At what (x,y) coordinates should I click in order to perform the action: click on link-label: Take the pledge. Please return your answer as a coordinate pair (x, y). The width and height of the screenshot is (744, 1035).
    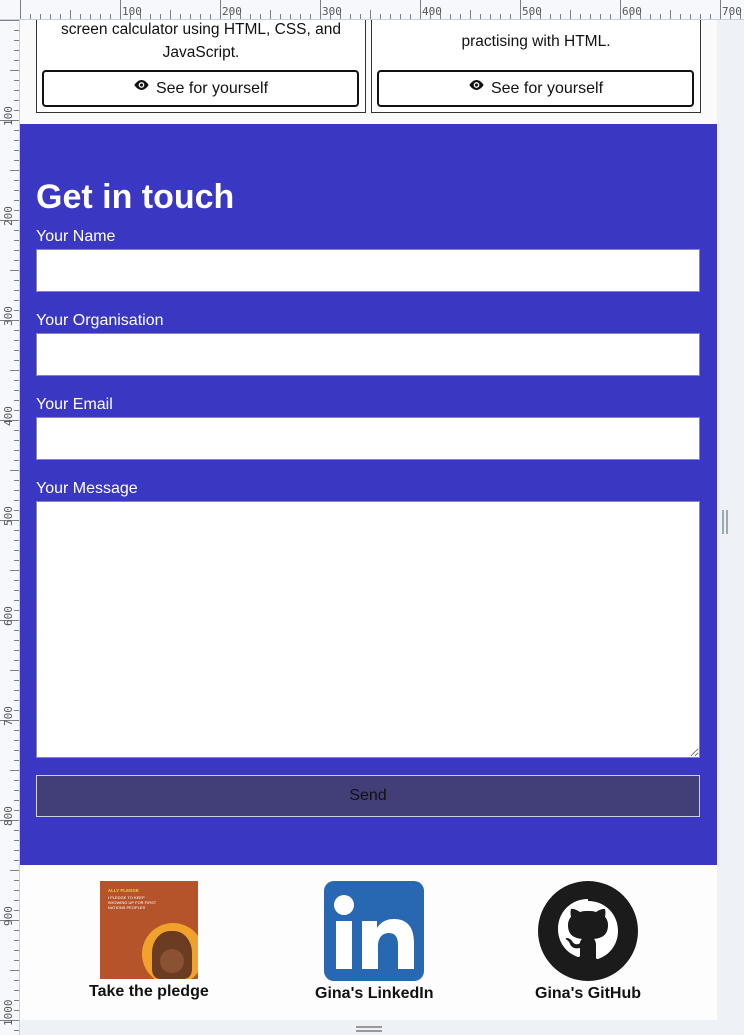
    Looking at the image, I should click on (149, 991).